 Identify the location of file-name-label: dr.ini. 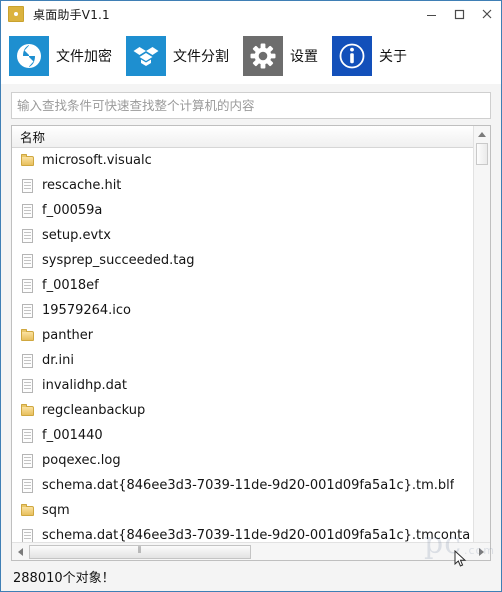
(58, 360).